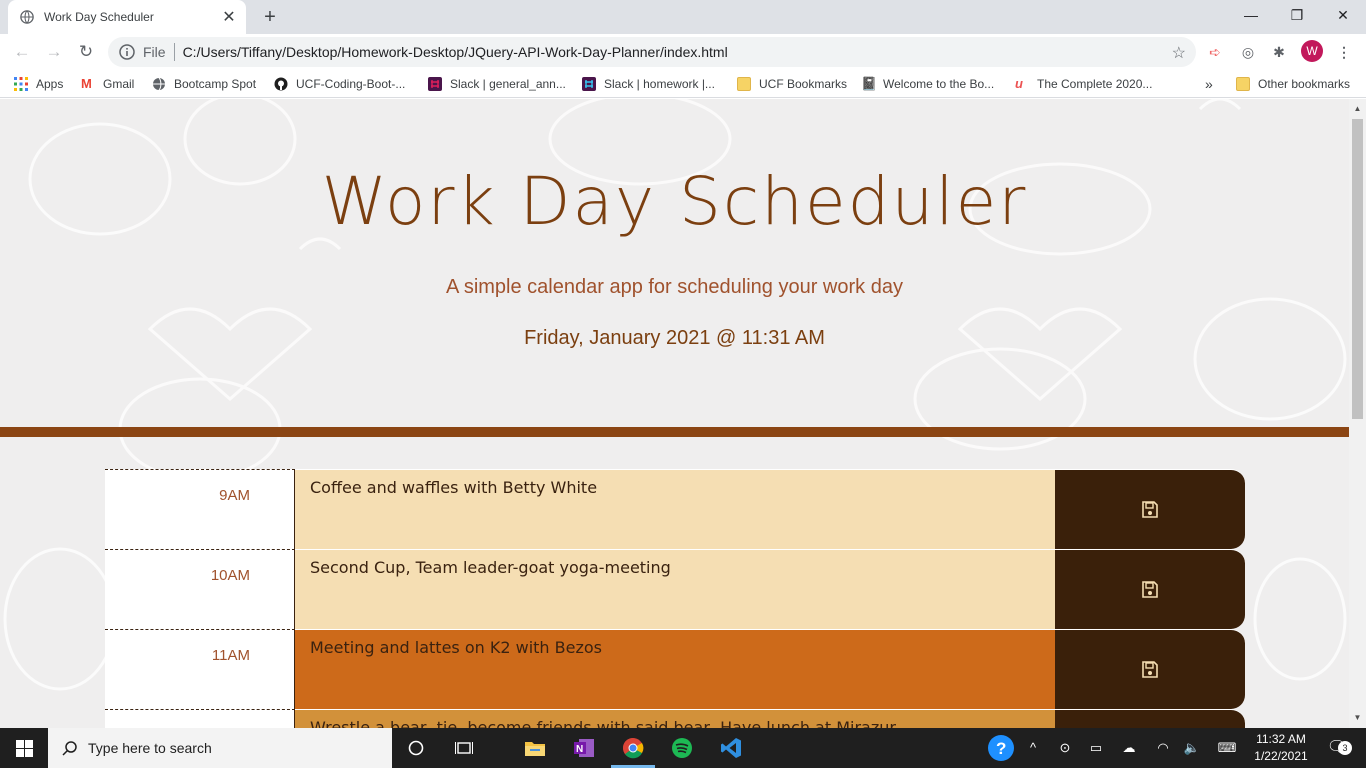 The width and height of the screenshot is (1366, 768). What do you see at coordinates (86, 83) in the screenshot?
I see `gmail-icon: M` at bounding box center [86, 83].